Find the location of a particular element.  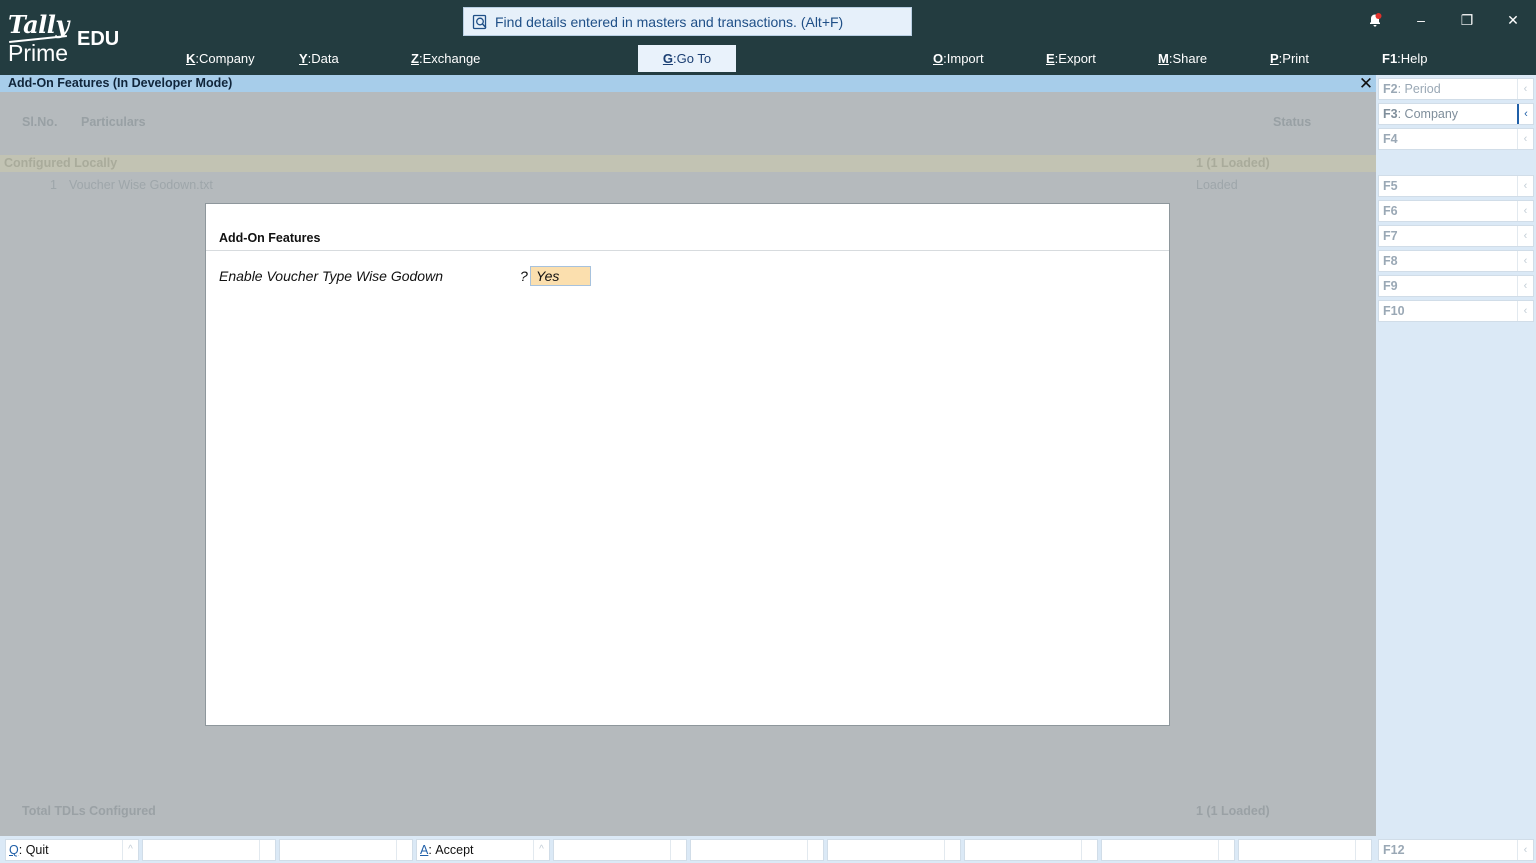

minimize-button: – is located at coordinates (1421, 20).